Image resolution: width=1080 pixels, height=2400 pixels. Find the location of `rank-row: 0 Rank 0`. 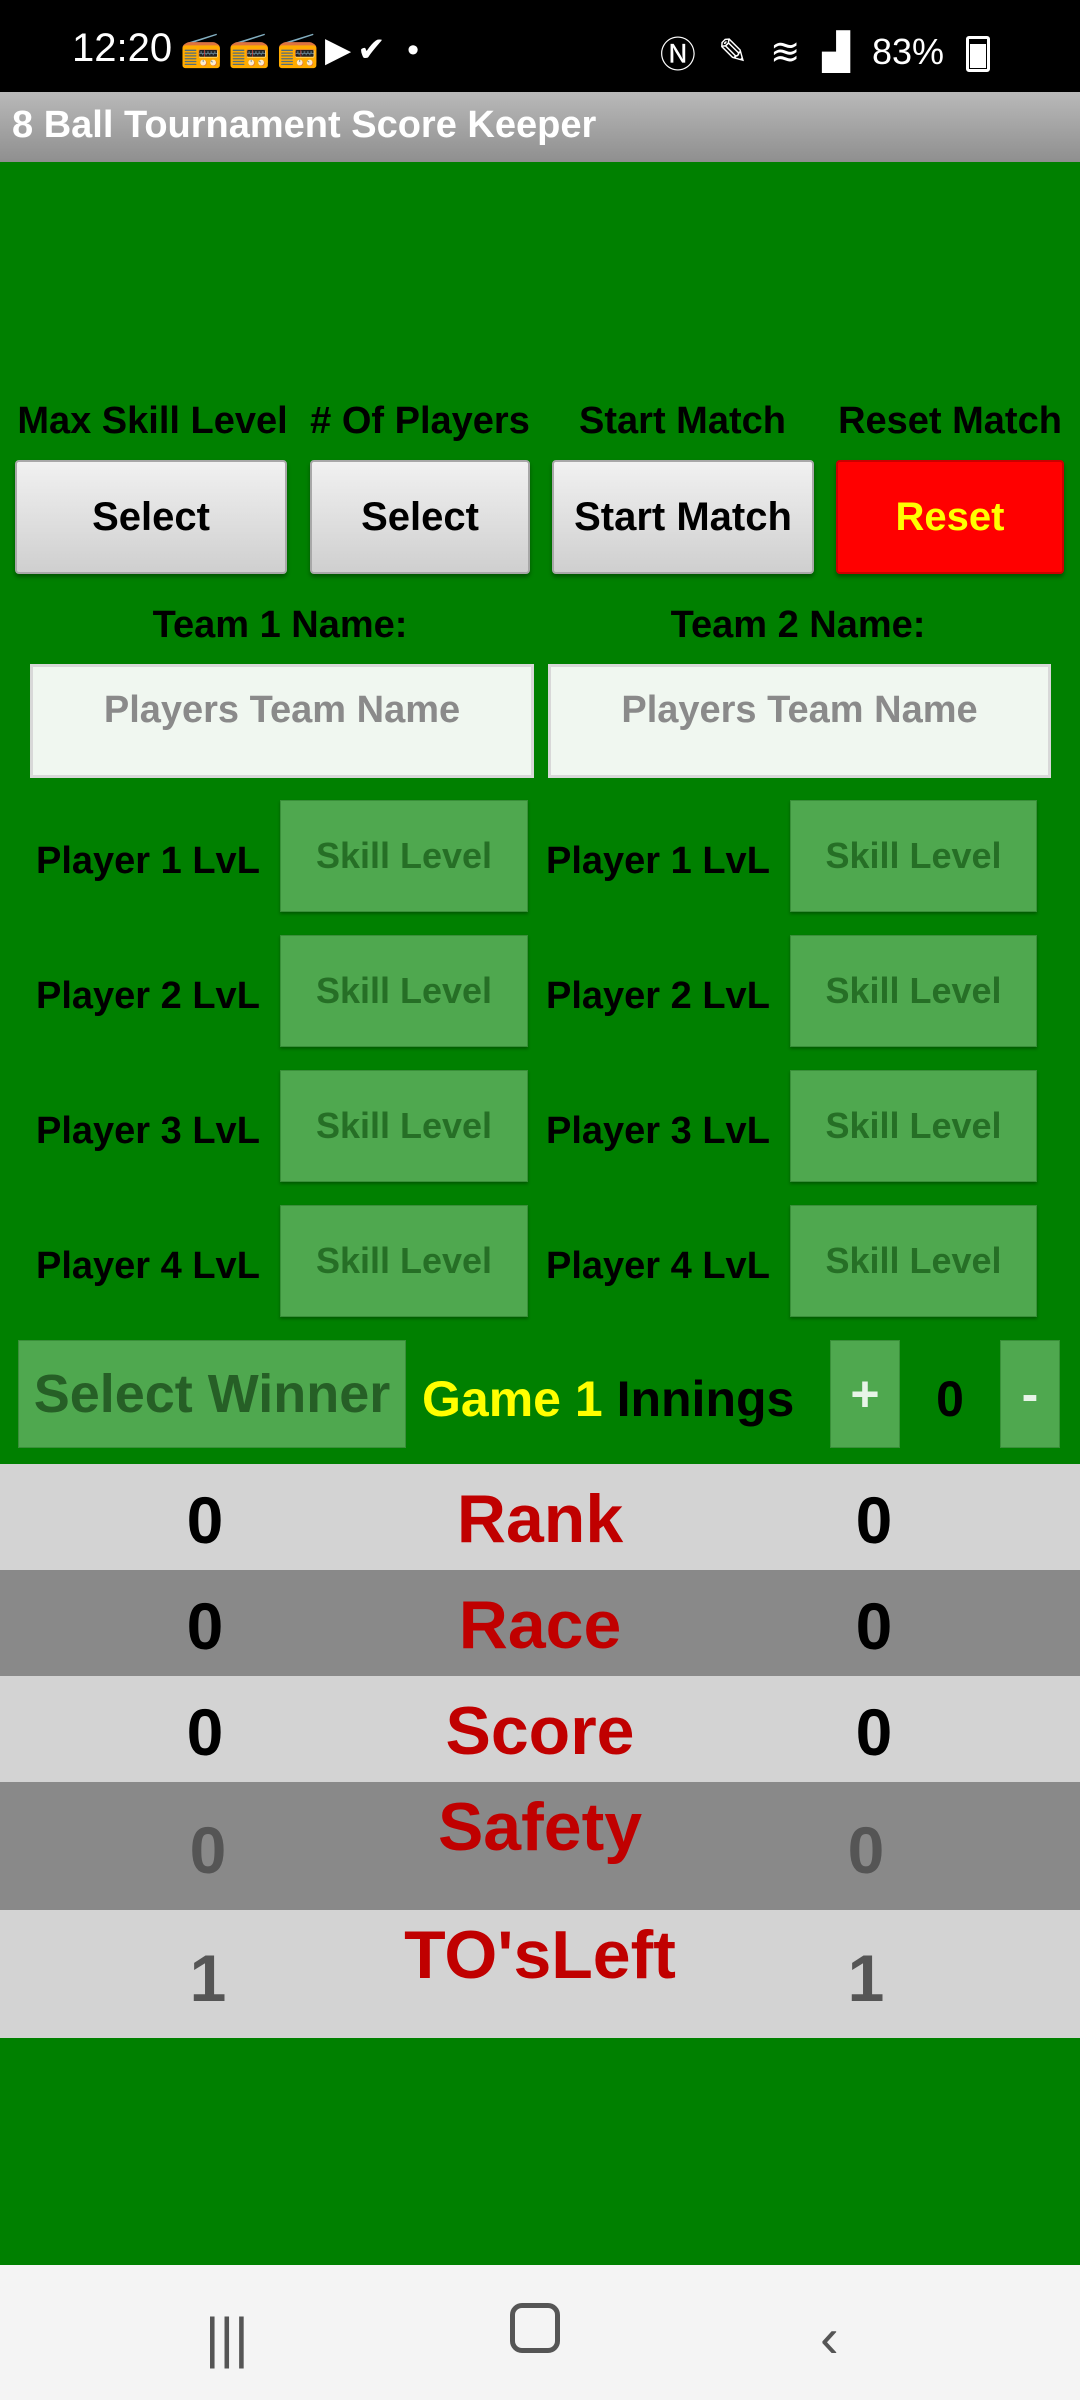

rank-row: 0 Rank 0 is located at coordinates (540, 1517).